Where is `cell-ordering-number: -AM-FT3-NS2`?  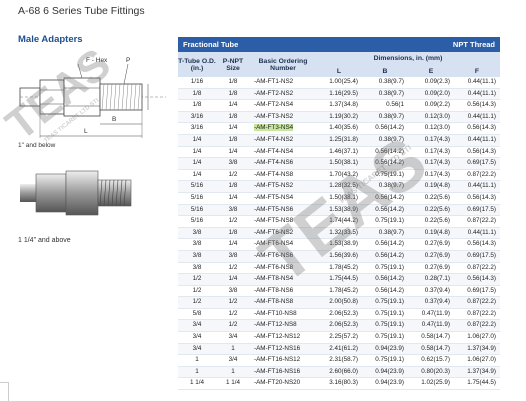
cell-ordering-number: -AM-FT3-NS2 is located at coordinates (283, 117).